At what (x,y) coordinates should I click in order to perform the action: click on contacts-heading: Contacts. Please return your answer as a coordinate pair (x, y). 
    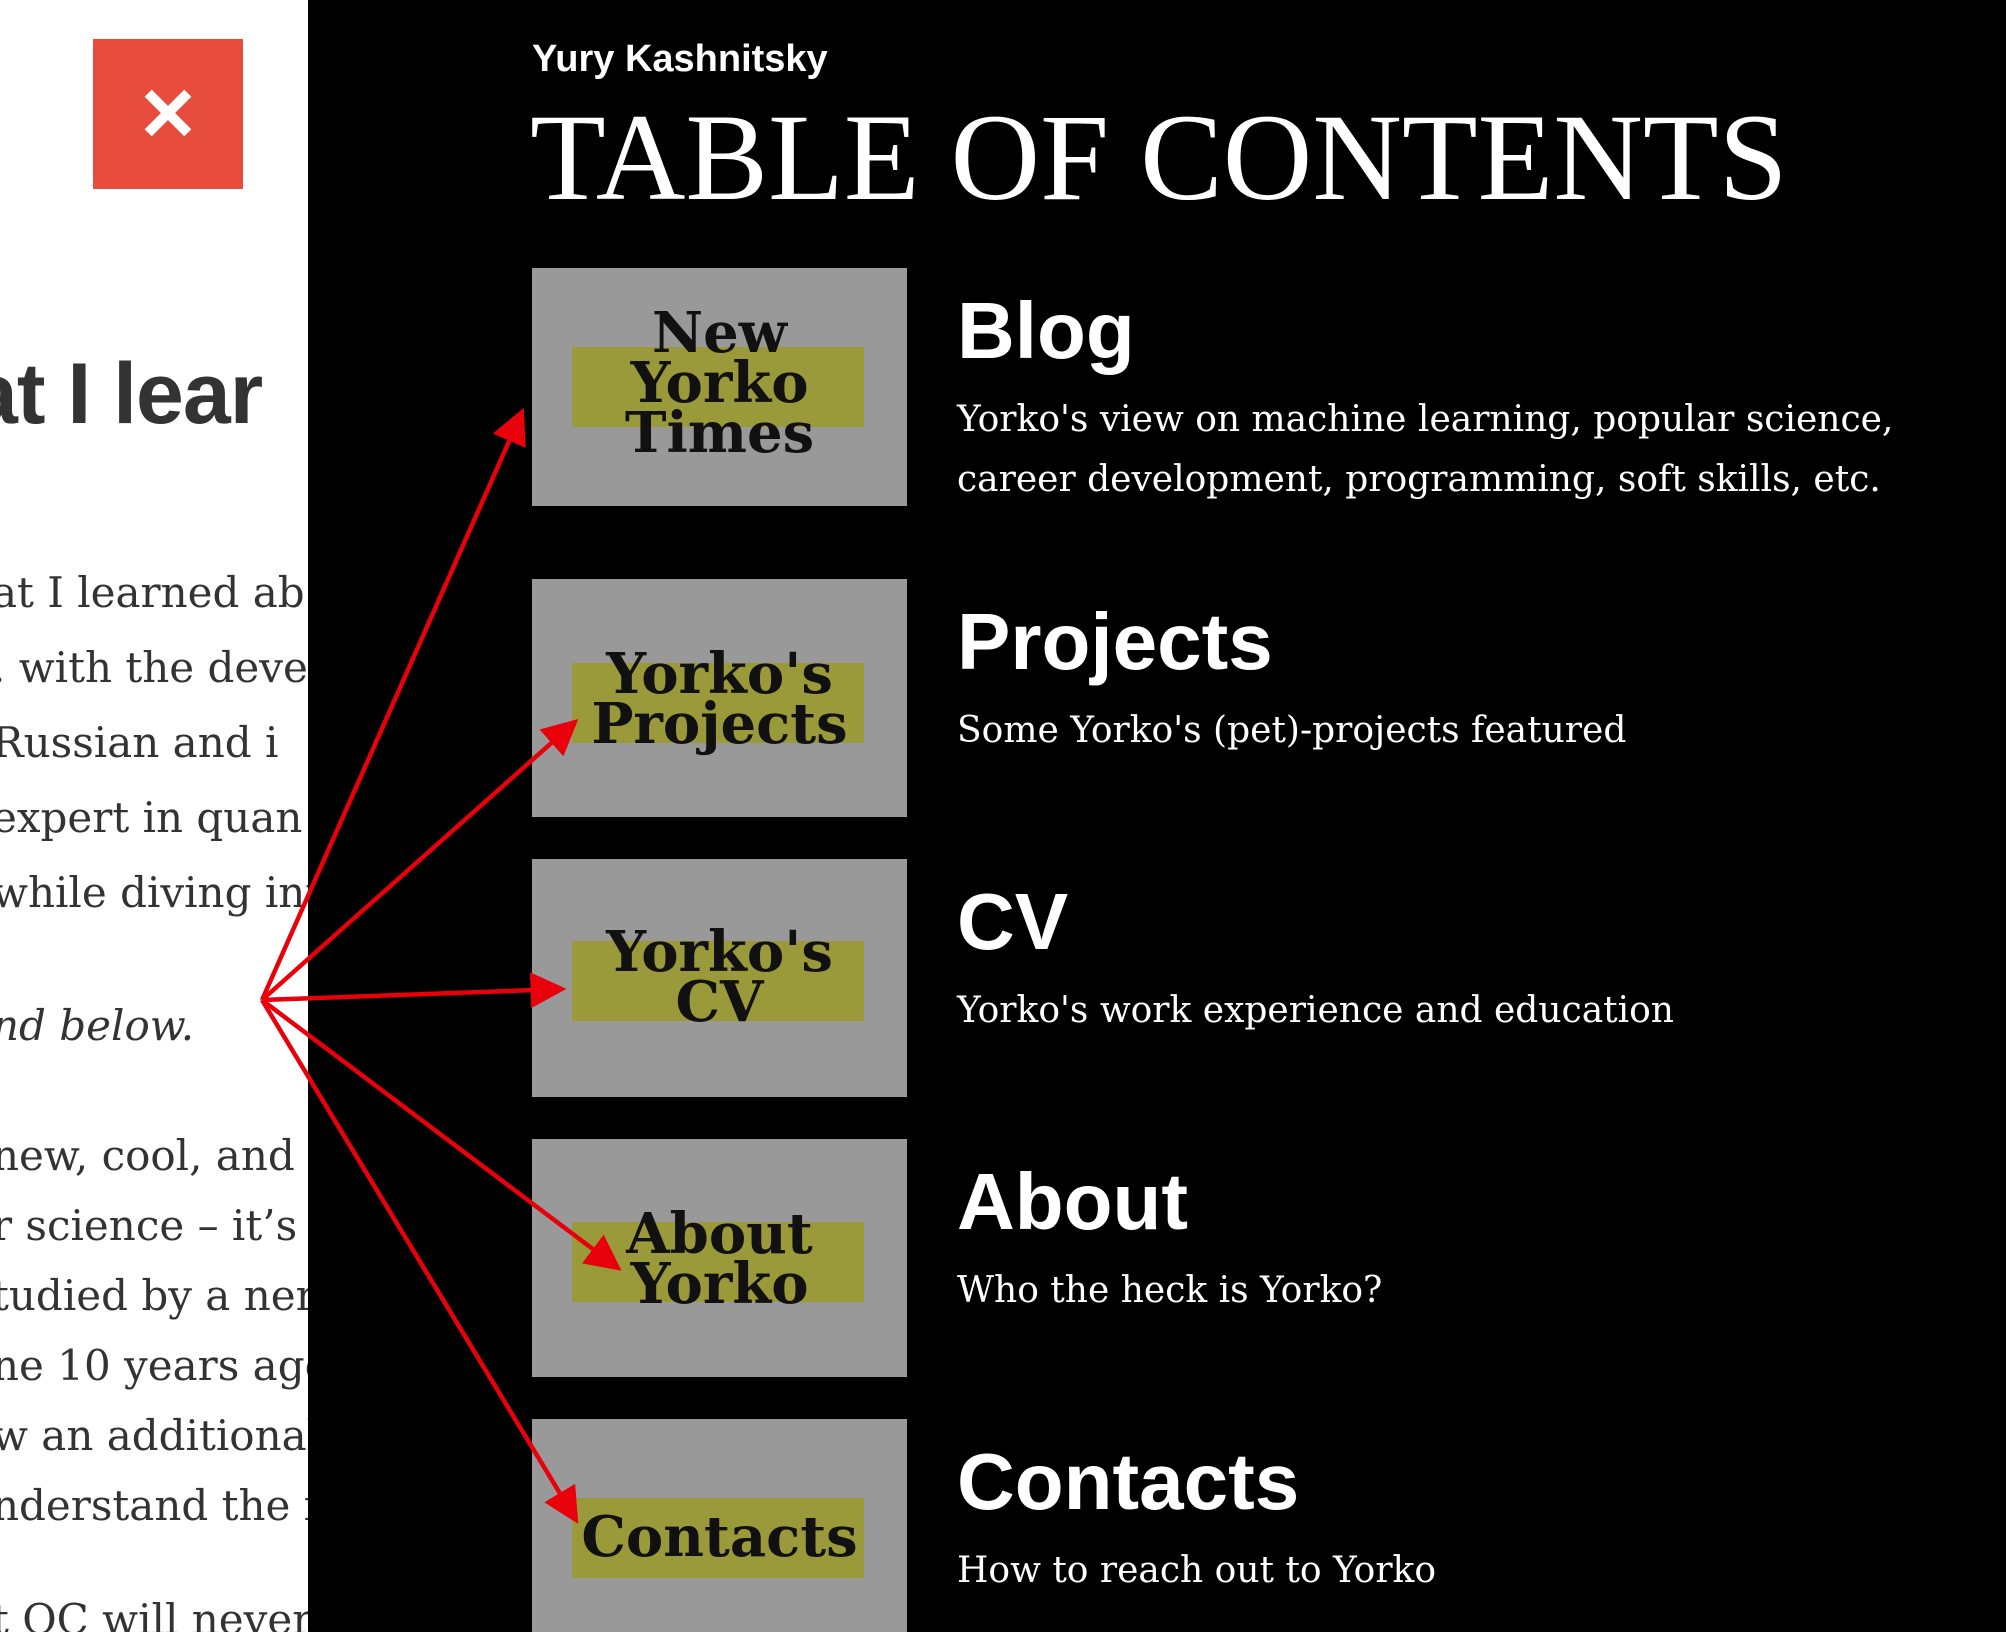
    Looking at the image, I should click on (1128, 1482).